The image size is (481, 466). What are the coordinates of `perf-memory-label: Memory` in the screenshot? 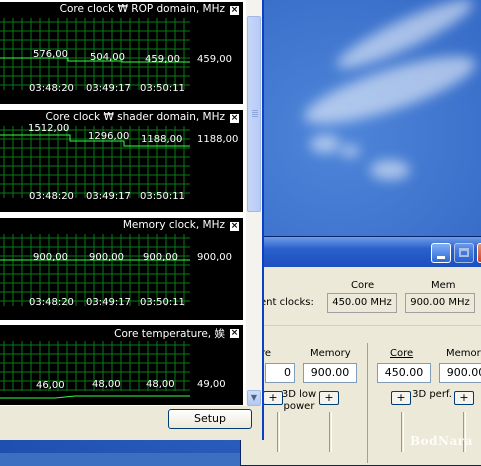 It's located at (463, 353).